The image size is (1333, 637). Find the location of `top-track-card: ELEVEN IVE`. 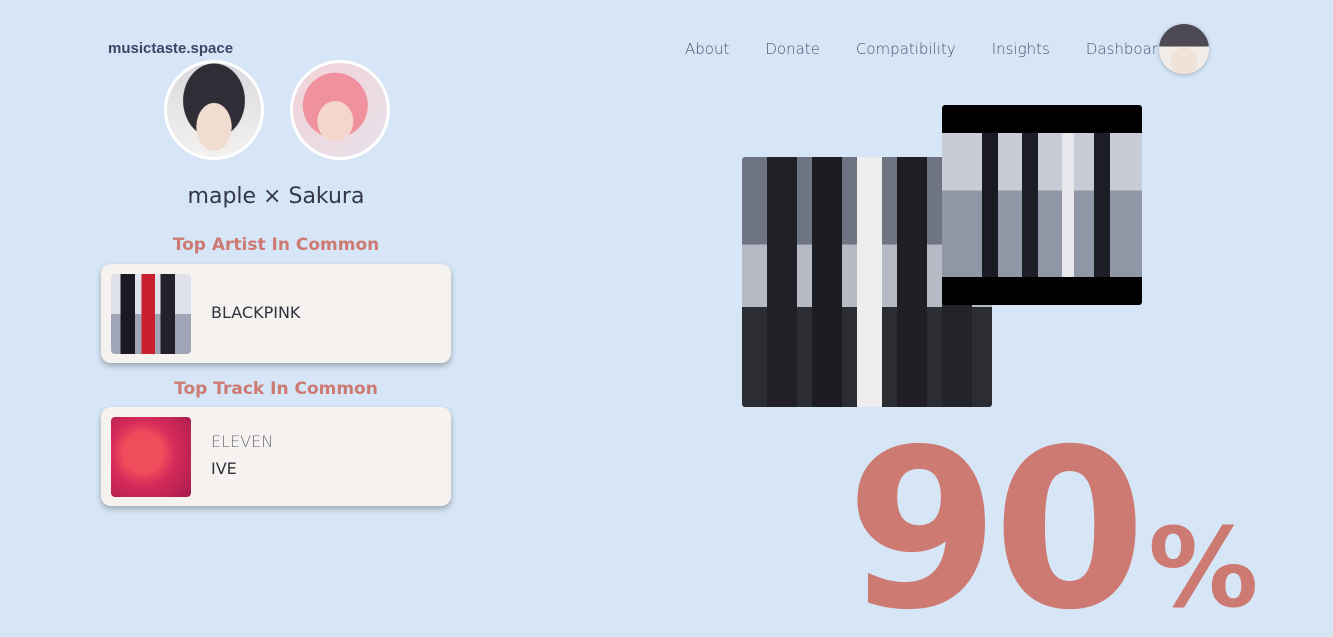

top-track-card: ELEVEN IVE is located at coordinates (276, 456).